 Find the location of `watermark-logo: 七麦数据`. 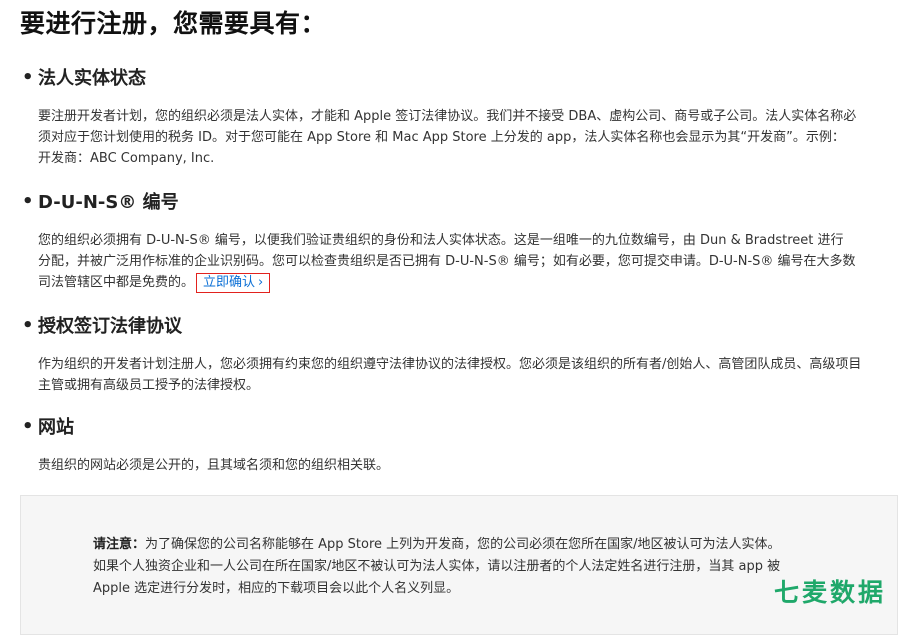

watermark-logo: 七麦数据 is located at coordinates (829, 592).